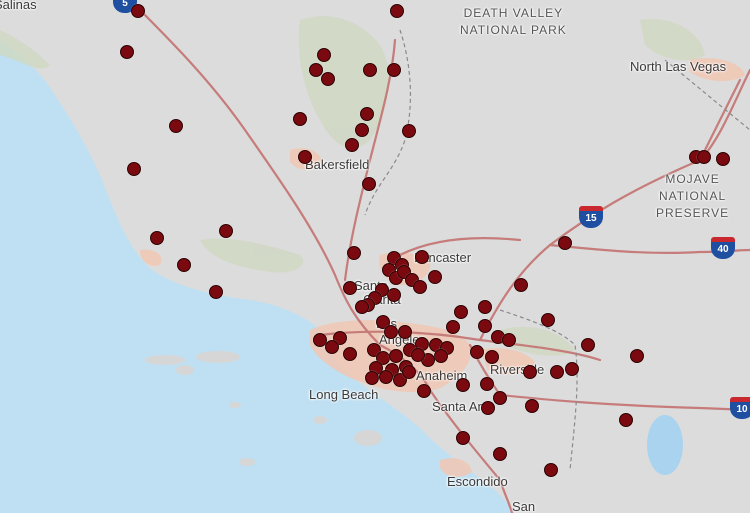 This screenshot has height=513, width=750. What do you see at coordinates (678, 66) in the screenshot?
I see `place-label: North Las Vegas` at bounding box center [678, 66].